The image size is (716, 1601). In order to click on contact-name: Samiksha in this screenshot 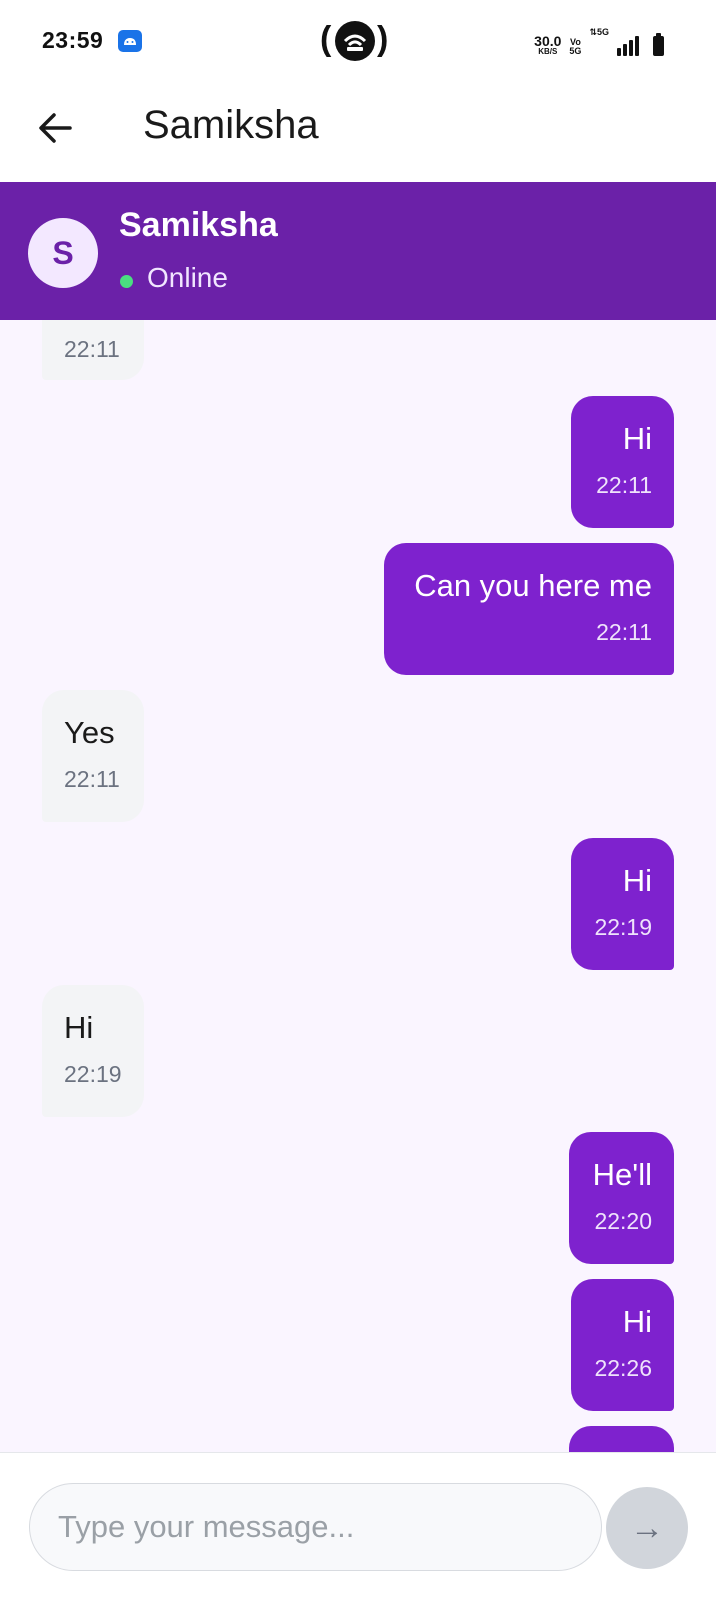, I will do `click(198, 225)`.